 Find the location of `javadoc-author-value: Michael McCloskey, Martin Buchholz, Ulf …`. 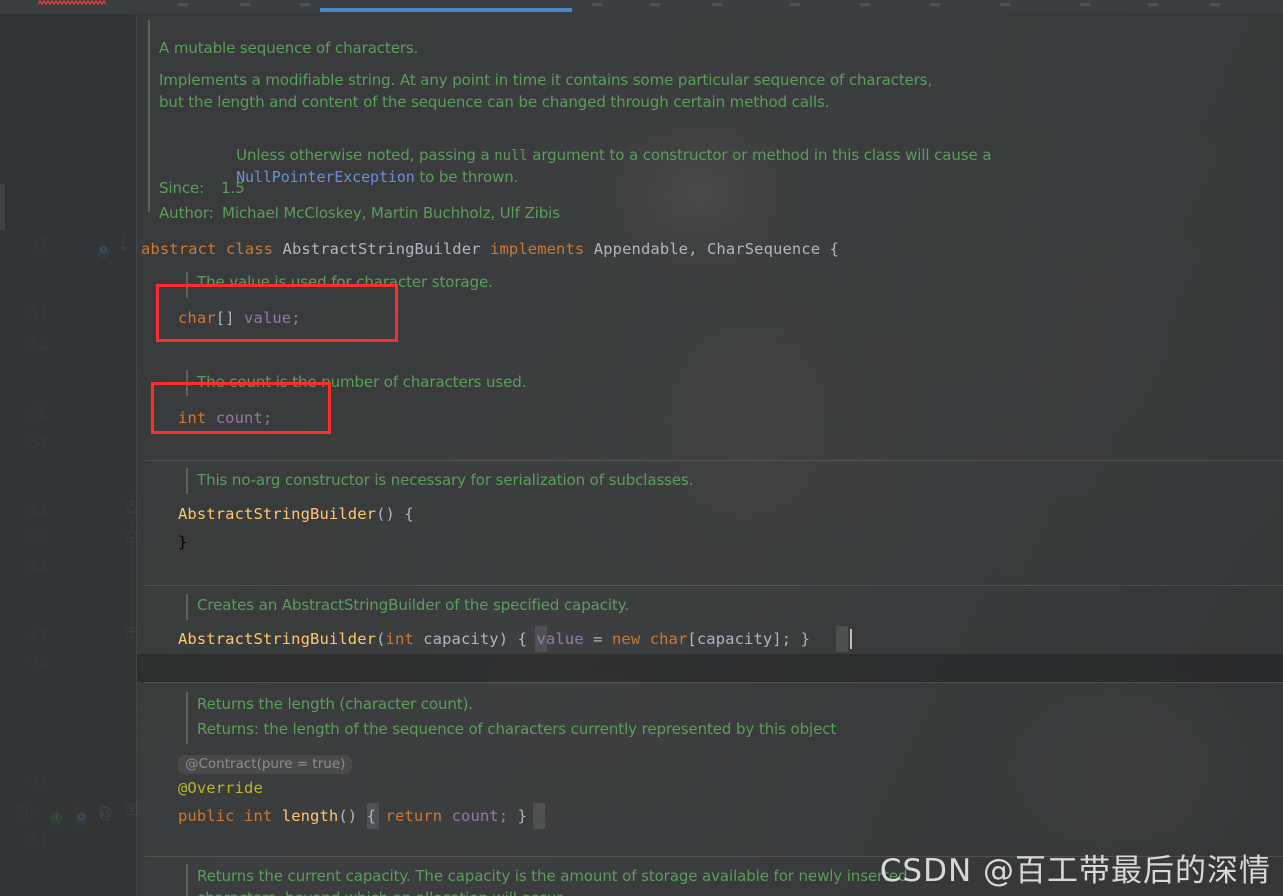

javadoc-author-value: Michael McCloskey, Martin Buchholz, Ulf … is located at coordinates (391, 213).